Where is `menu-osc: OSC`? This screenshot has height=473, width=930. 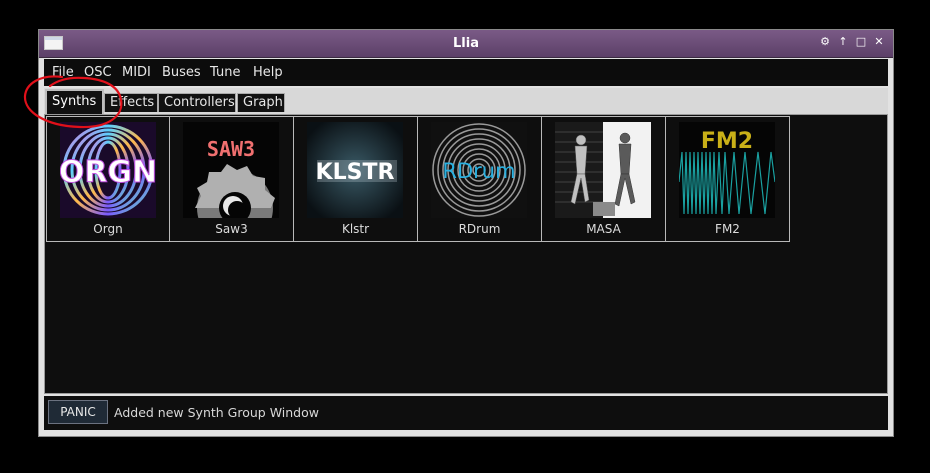 menu-osc: OSC is located at coordinates (98, 72).